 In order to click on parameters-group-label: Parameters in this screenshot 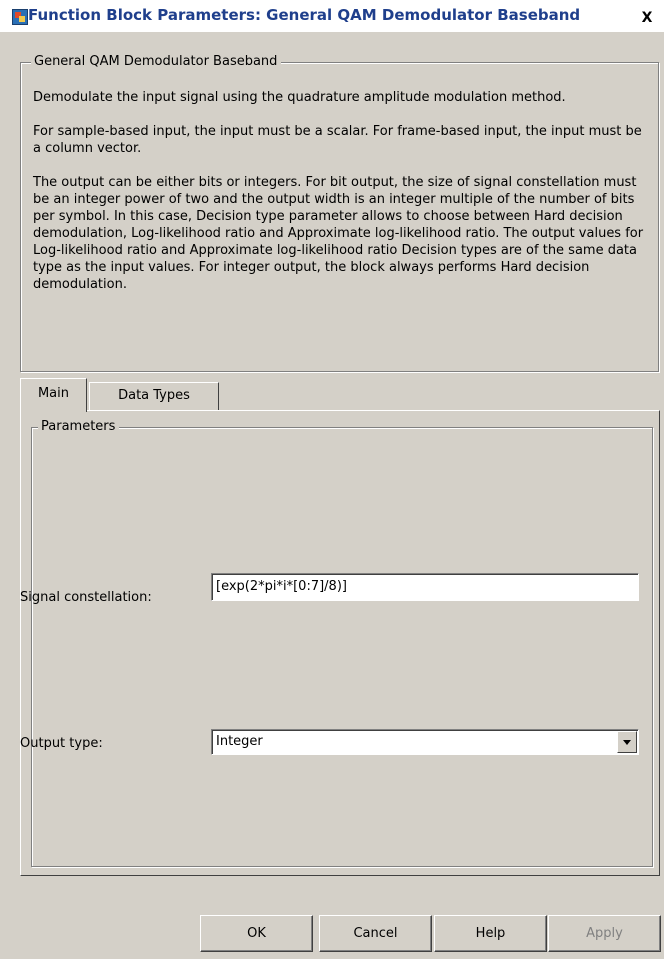, I will do `click(79, 427)`.